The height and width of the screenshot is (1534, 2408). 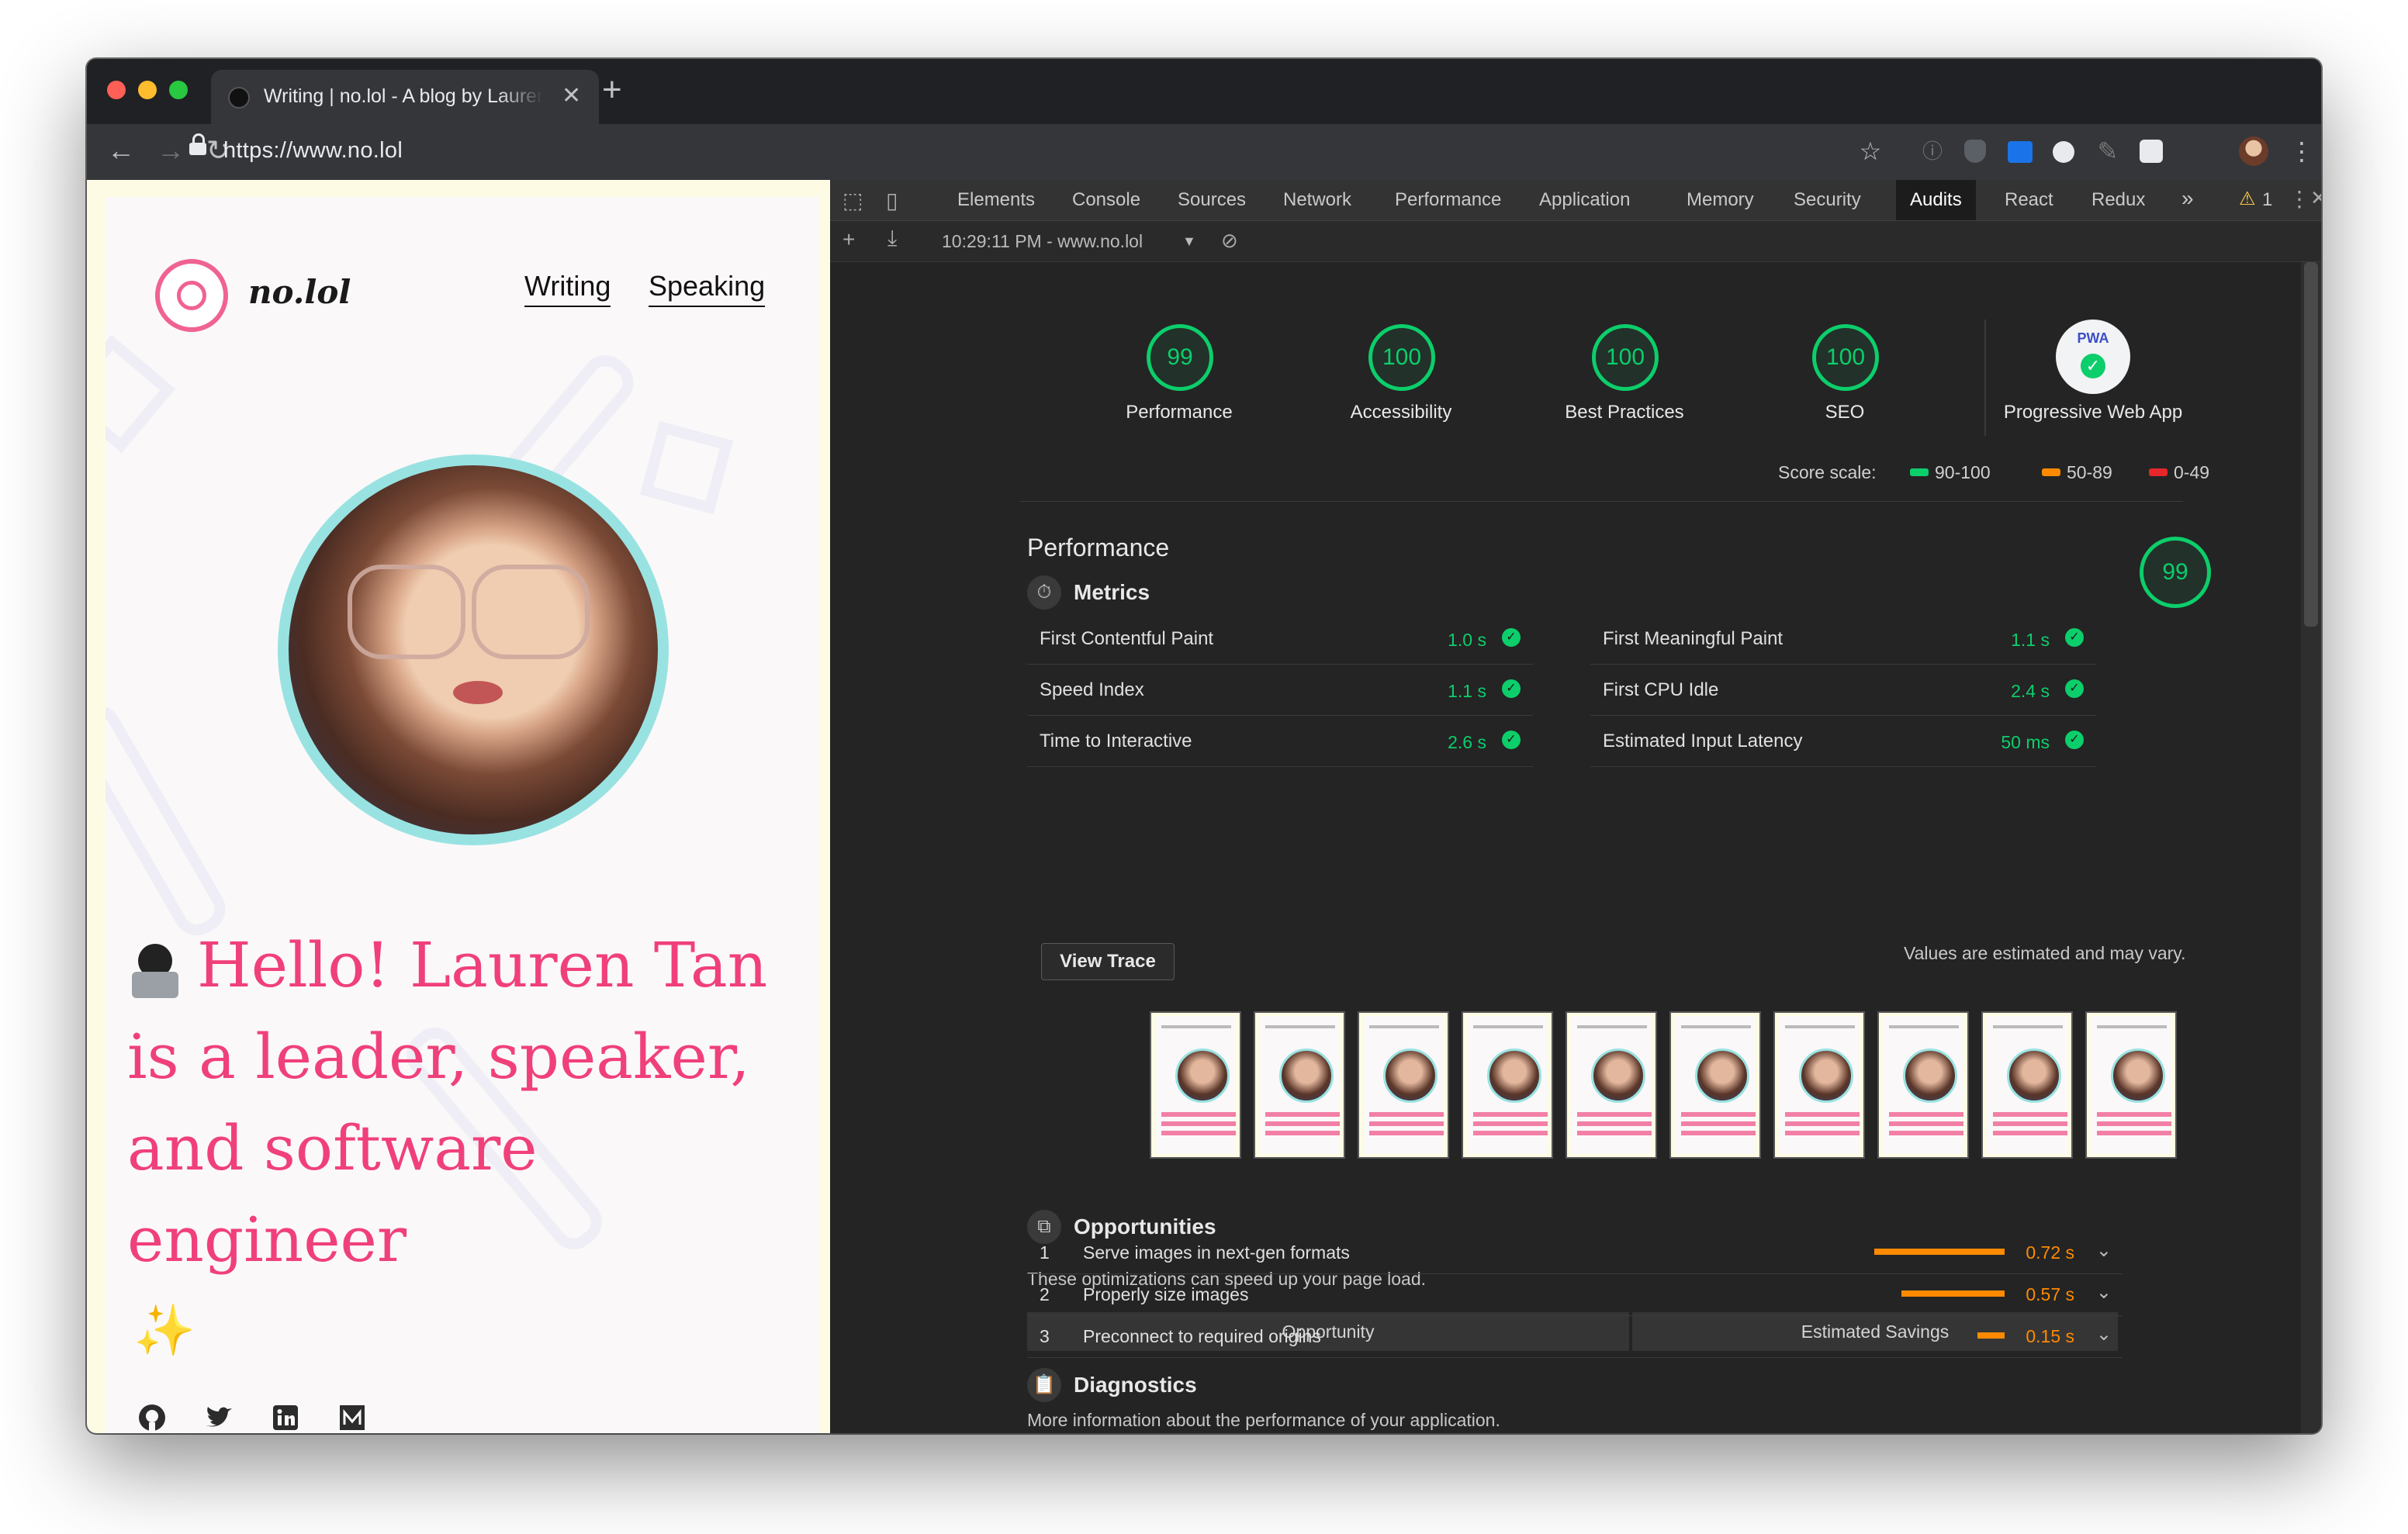 I want to click on metric-estimated-input-latency: Estimated Input Latency 50 ms ✓, so click(x=1843, y=742).